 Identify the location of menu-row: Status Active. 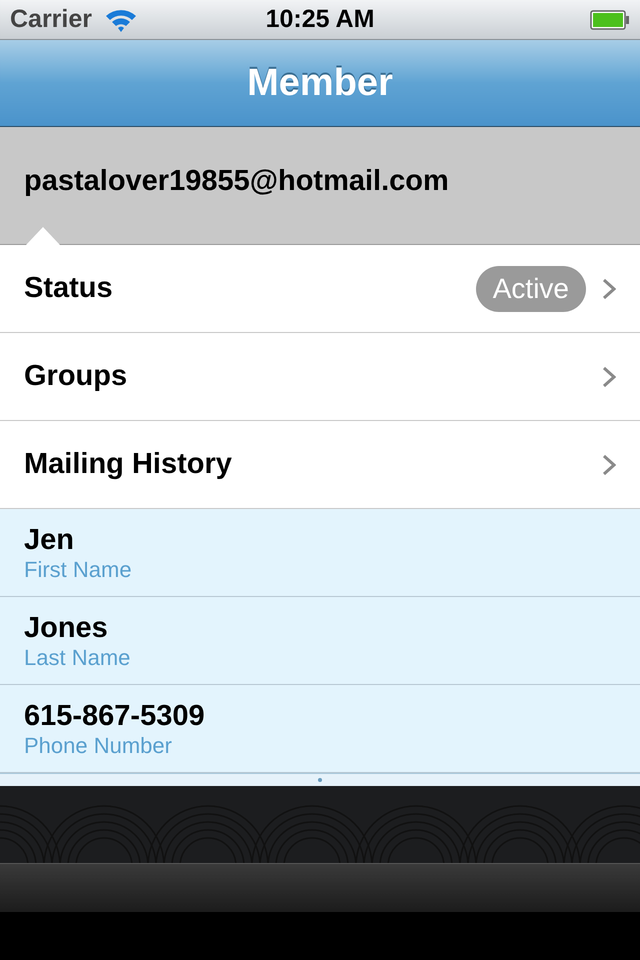
(320, 289).